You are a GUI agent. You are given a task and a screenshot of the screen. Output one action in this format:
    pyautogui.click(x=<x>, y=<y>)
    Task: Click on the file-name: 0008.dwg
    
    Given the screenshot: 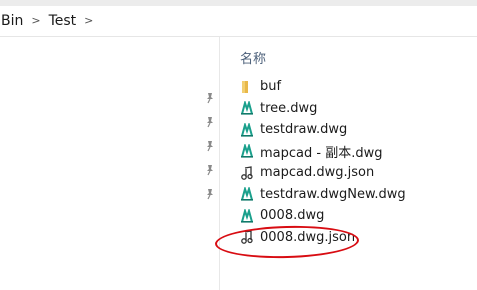 What is the action you would take?
    pyautogui.click(x=292, y=216)
    